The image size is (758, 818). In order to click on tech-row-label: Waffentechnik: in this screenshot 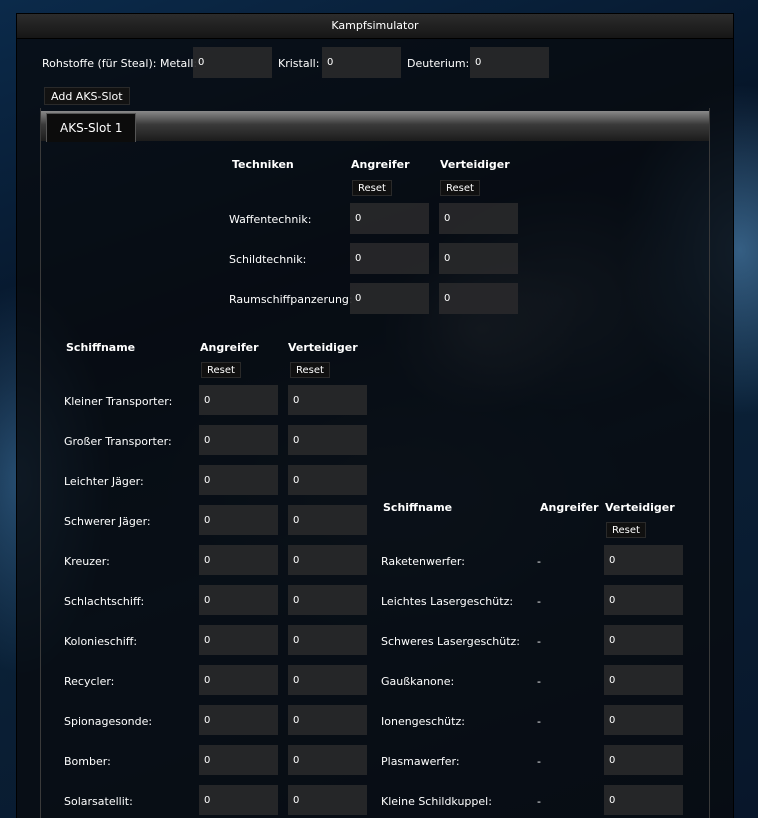, I will do `click(270, 219)`.